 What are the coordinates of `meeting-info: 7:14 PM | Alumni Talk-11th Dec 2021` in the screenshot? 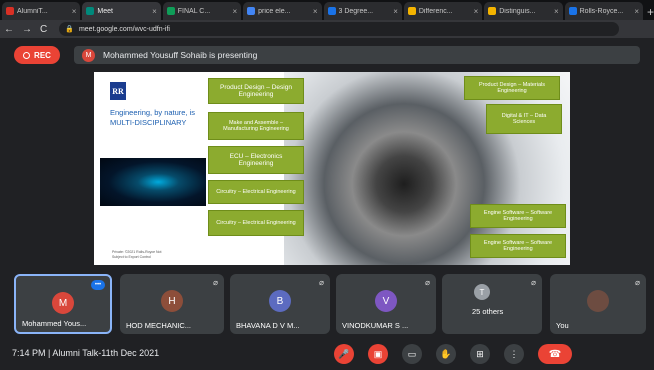 It's located at (85, 353).